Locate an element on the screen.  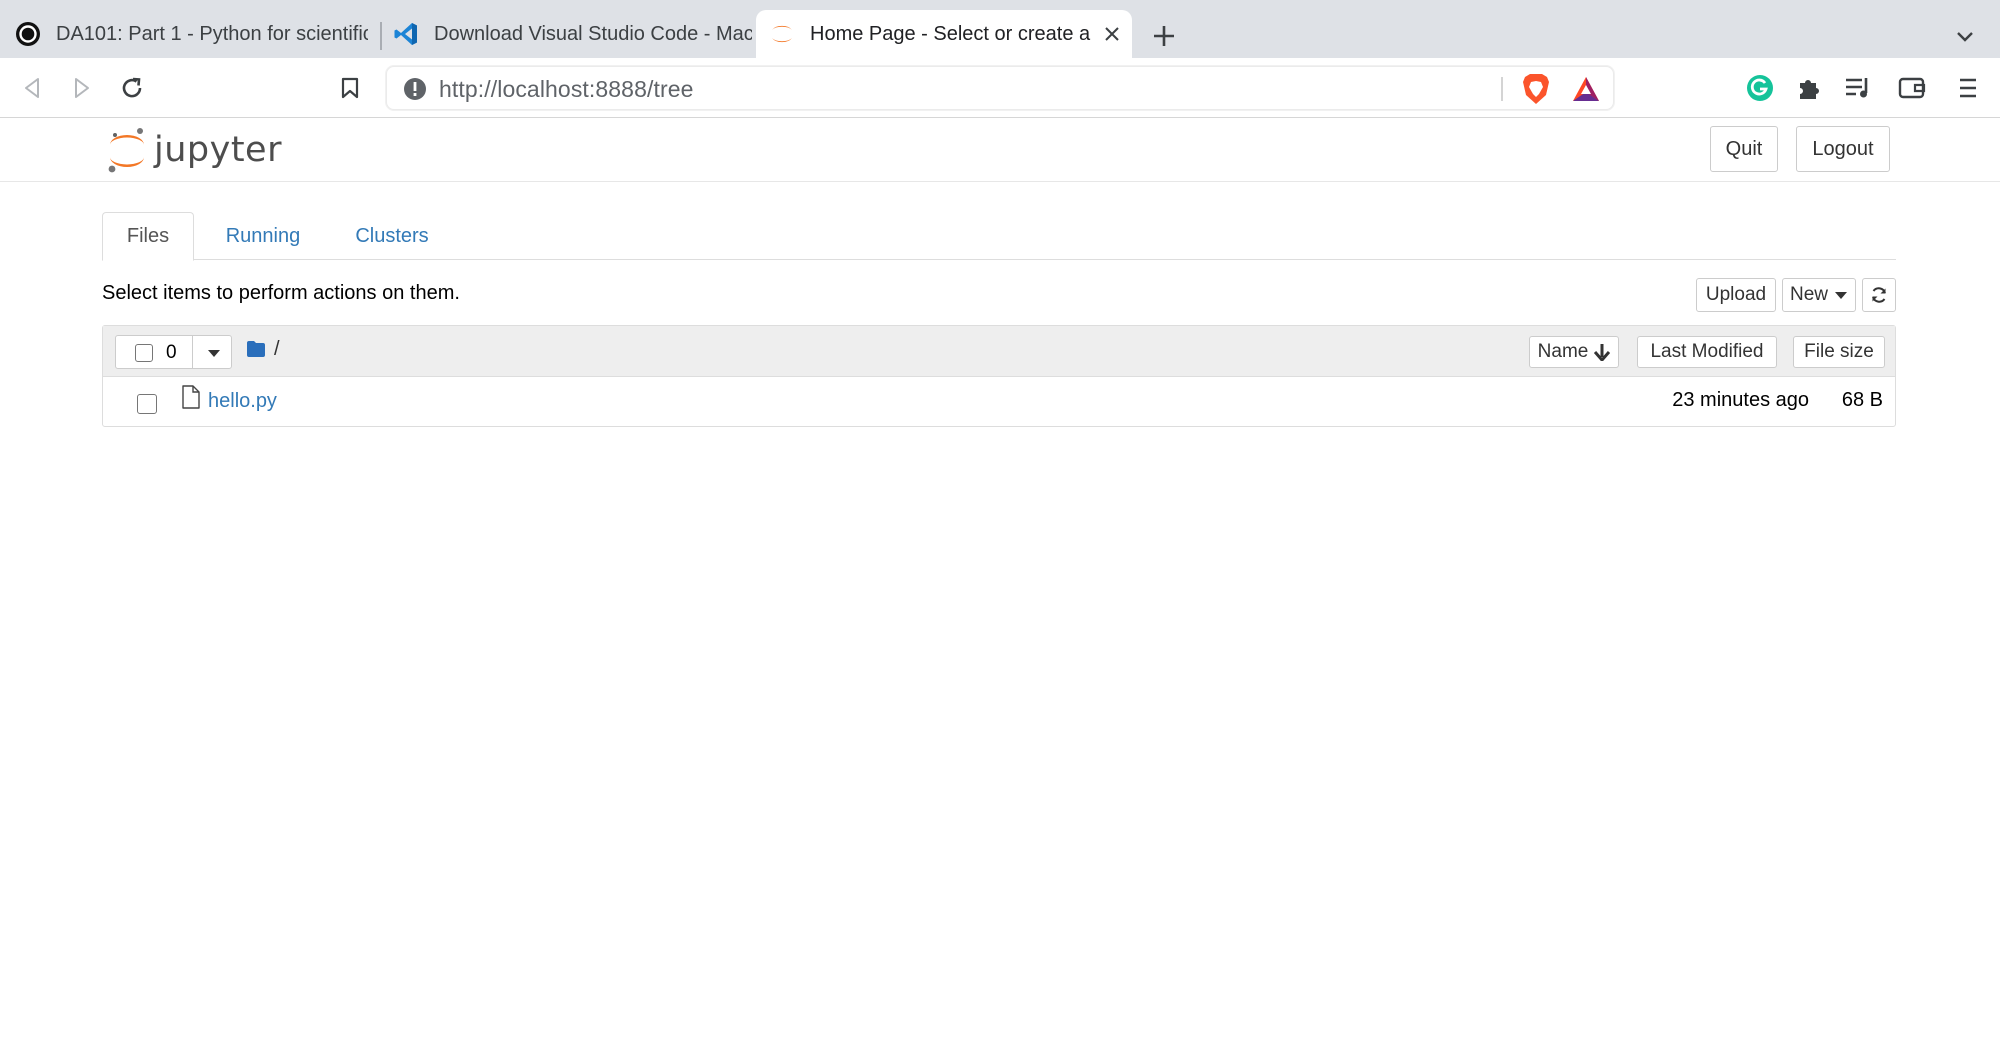
browser-tab-vscode: Download Visual Studio Code - Mac is located at coordinates (569, 34).